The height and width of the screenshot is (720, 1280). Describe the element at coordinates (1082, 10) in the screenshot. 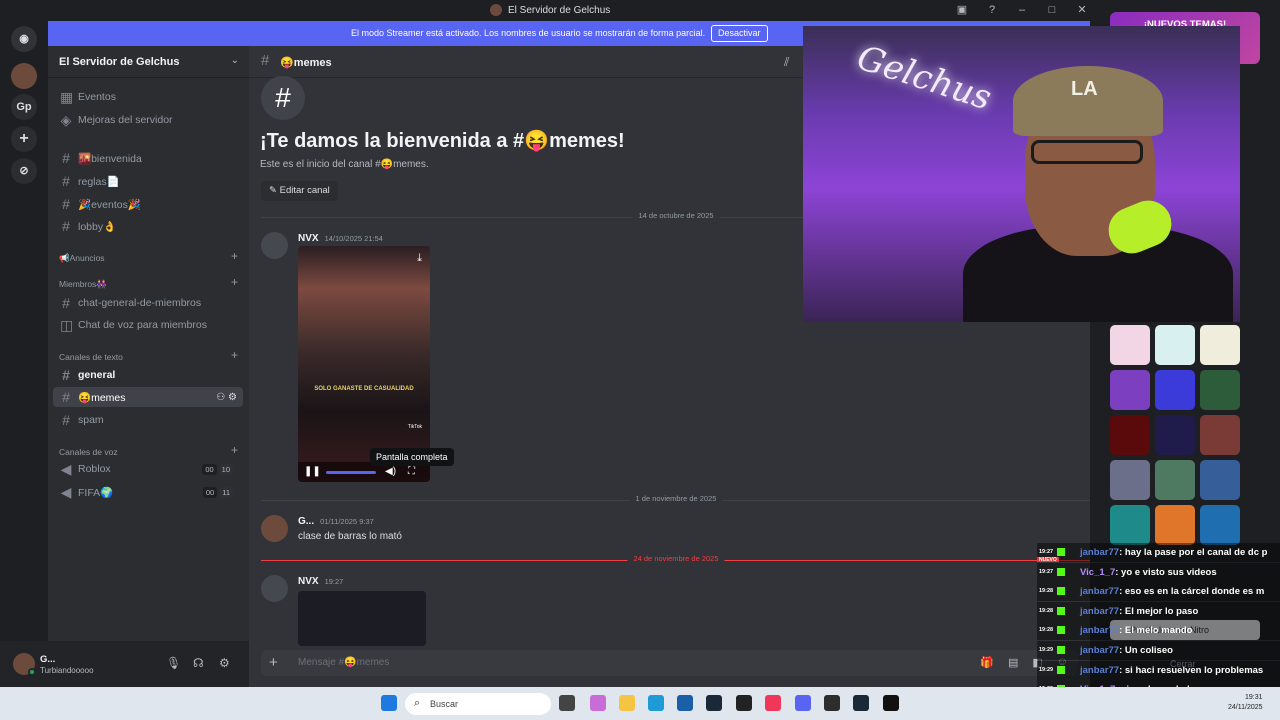

I see `close-icon: ✕` at that location.